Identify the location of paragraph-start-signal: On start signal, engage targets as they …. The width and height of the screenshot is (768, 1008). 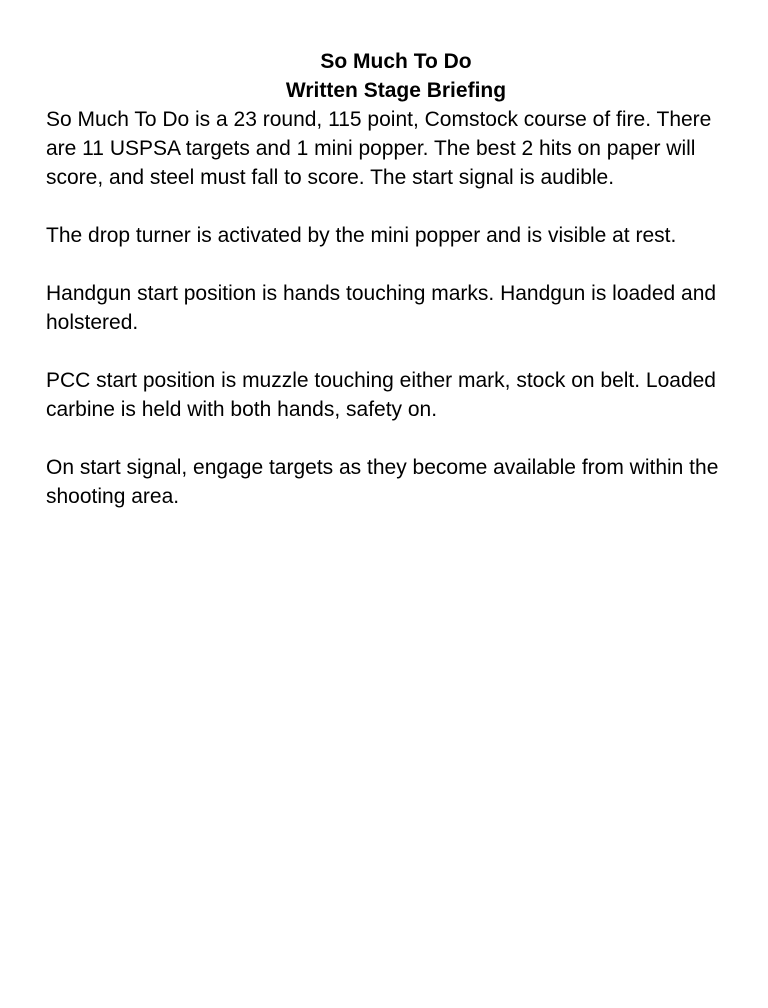
(382, 482).